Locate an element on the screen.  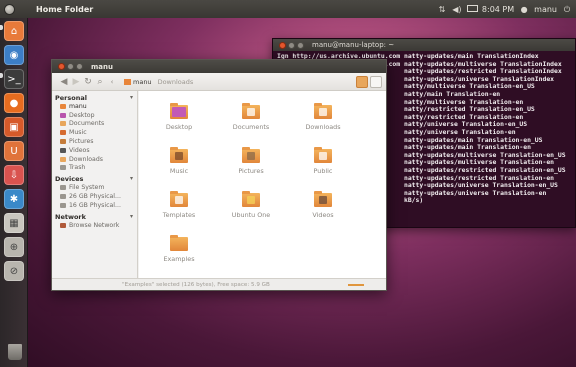
file-item-documents: Documents is located at coordinates (251, 117).